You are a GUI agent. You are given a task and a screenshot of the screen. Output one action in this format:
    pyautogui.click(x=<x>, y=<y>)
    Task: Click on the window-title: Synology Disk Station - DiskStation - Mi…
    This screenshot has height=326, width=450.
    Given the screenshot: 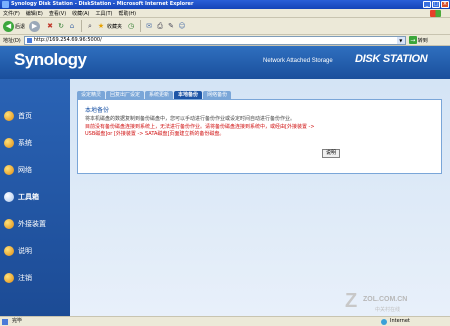 What is the action you would take?
    pyautogui.click(x=102, y=4)
    